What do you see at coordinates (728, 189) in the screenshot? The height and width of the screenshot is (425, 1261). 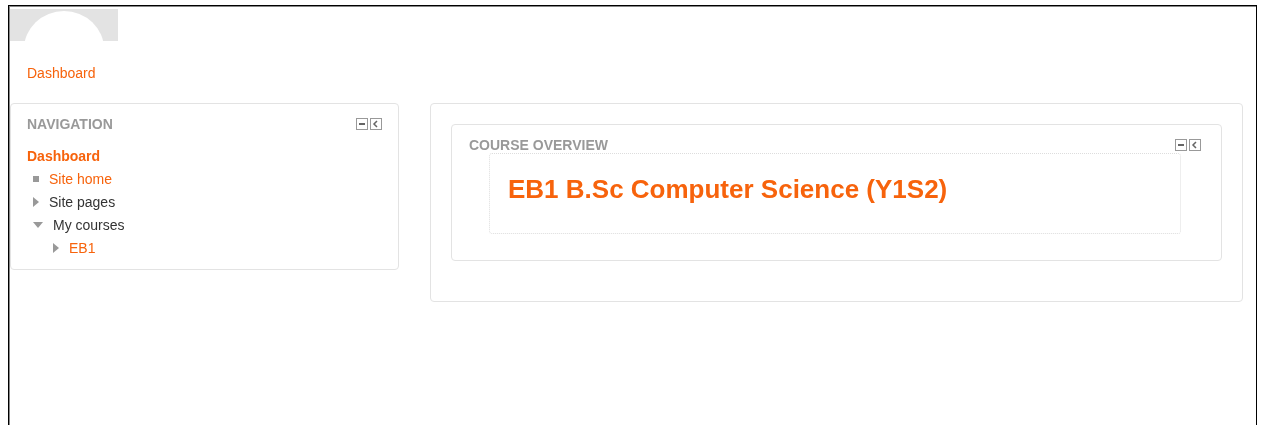 I see `course-link: EB1 B.Sc Computer Science (Y1S2)` at bounding box center [728, 189].